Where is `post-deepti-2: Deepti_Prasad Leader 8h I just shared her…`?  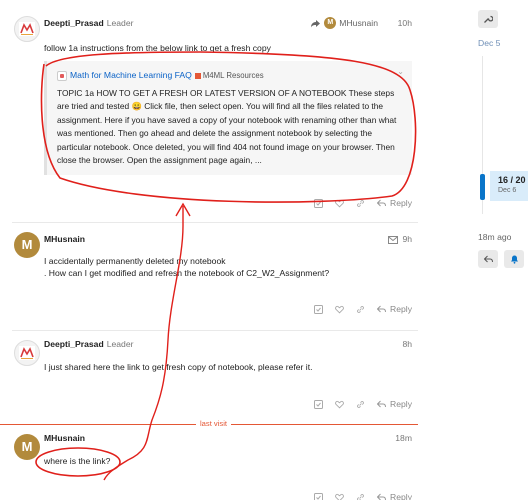
post-deepti-2: Deepti_Prasad Leader 8h I just shared her… is located at coordinates (209, 376).